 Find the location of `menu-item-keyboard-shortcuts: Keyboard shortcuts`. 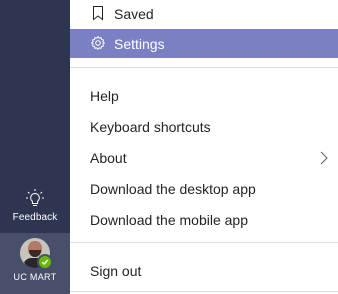

menu-item-keyboard-shortcuts: Keyboard shortcuts is located at coordinates (204, 126).